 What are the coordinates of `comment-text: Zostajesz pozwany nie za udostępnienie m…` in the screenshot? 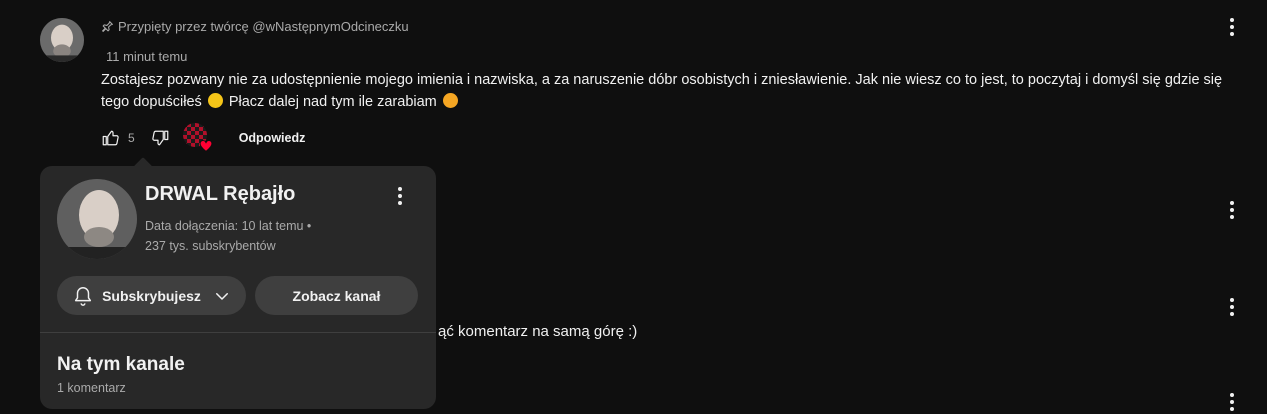 It's located at (671, 91).